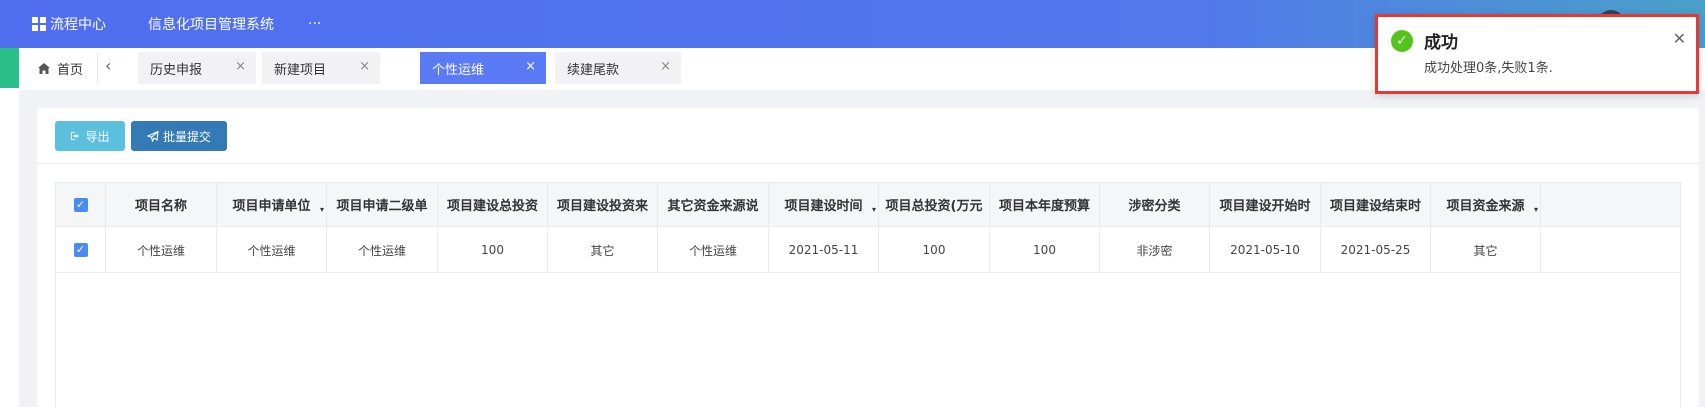 This screenshot has height=407, width=1705. Describe the element at coordinates (1537, 54) in the screenshot. I see `success-notification: ✓ 成功 成功处理0条,失败1条. ✕` at that location.